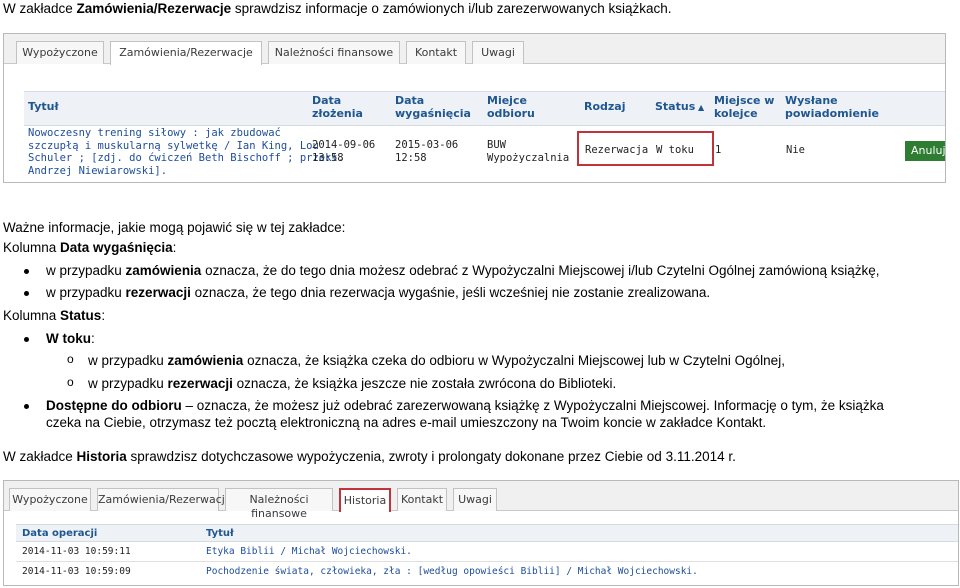 This screenshot has width=960, height=588. I want to click on row-powiadomienie: Nie, so click(795, 150).